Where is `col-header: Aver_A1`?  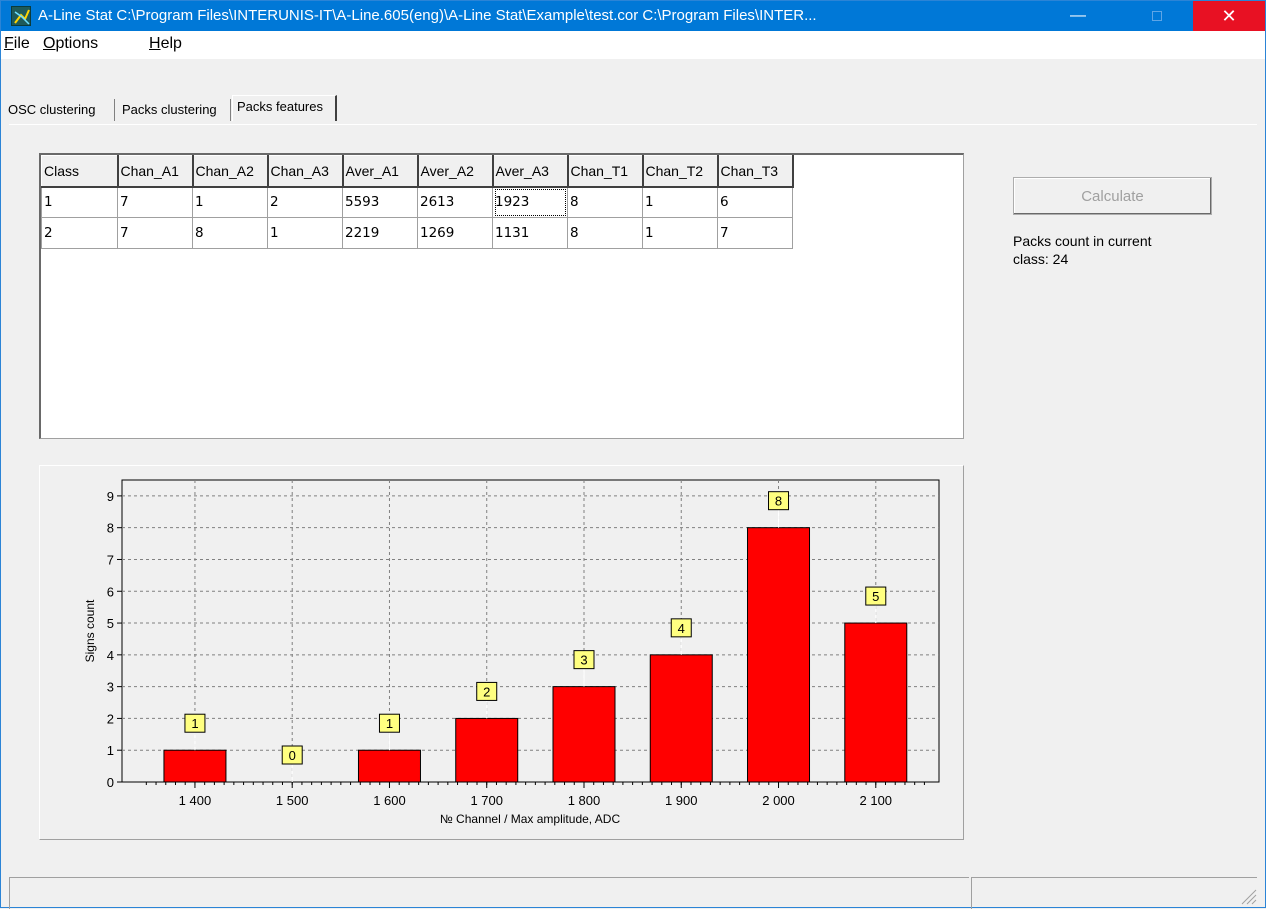
col-header: Aver_A1 is located at coordinates (380, 171).